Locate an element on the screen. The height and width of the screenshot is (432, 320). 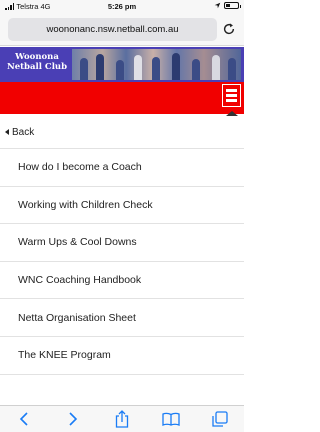
logo-line-1: Woonona is located at coordinates (37, 57).